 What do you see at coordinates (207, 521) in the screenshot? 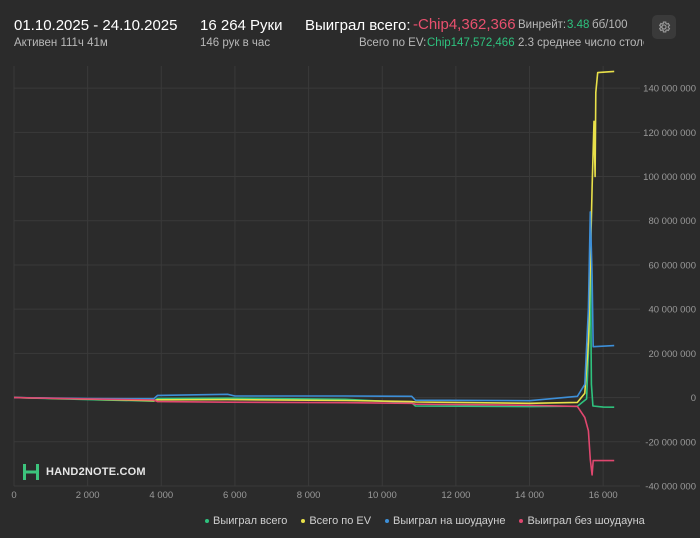
I see `legend-dot-won-total` at bounding box center [207, 521].